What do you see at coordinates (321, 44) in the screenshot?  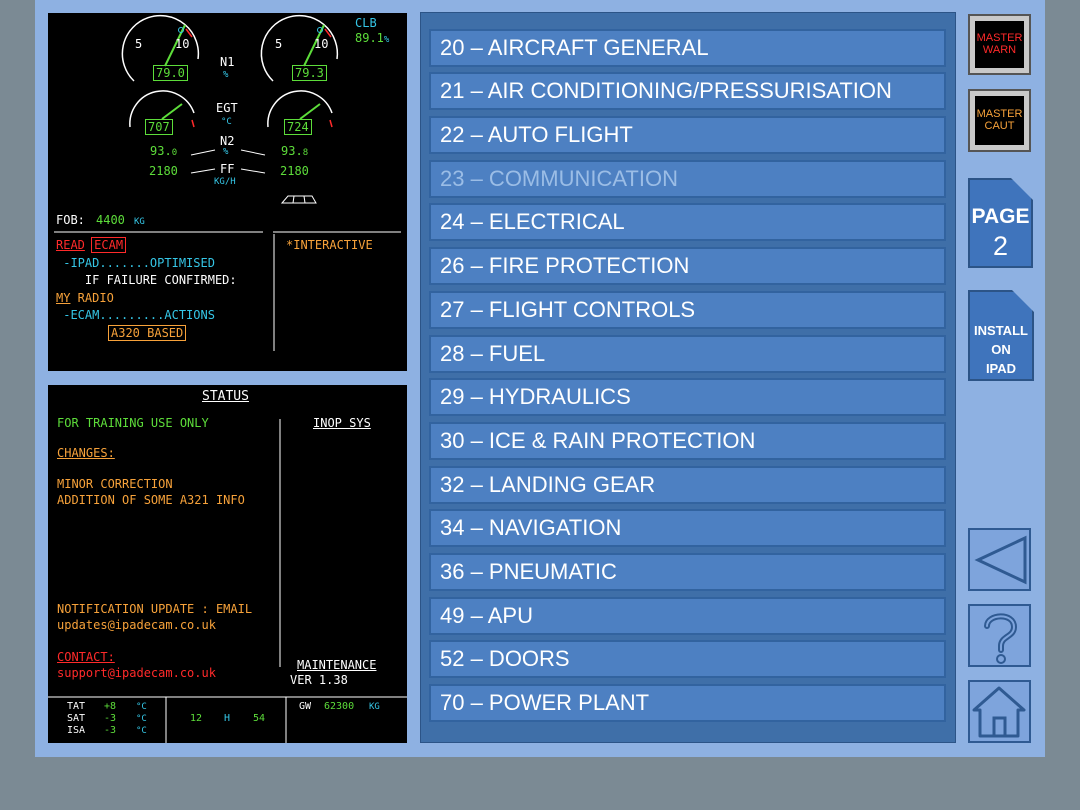 I see `n1-scale-10-right: 10` at bounding box center [321, 44].